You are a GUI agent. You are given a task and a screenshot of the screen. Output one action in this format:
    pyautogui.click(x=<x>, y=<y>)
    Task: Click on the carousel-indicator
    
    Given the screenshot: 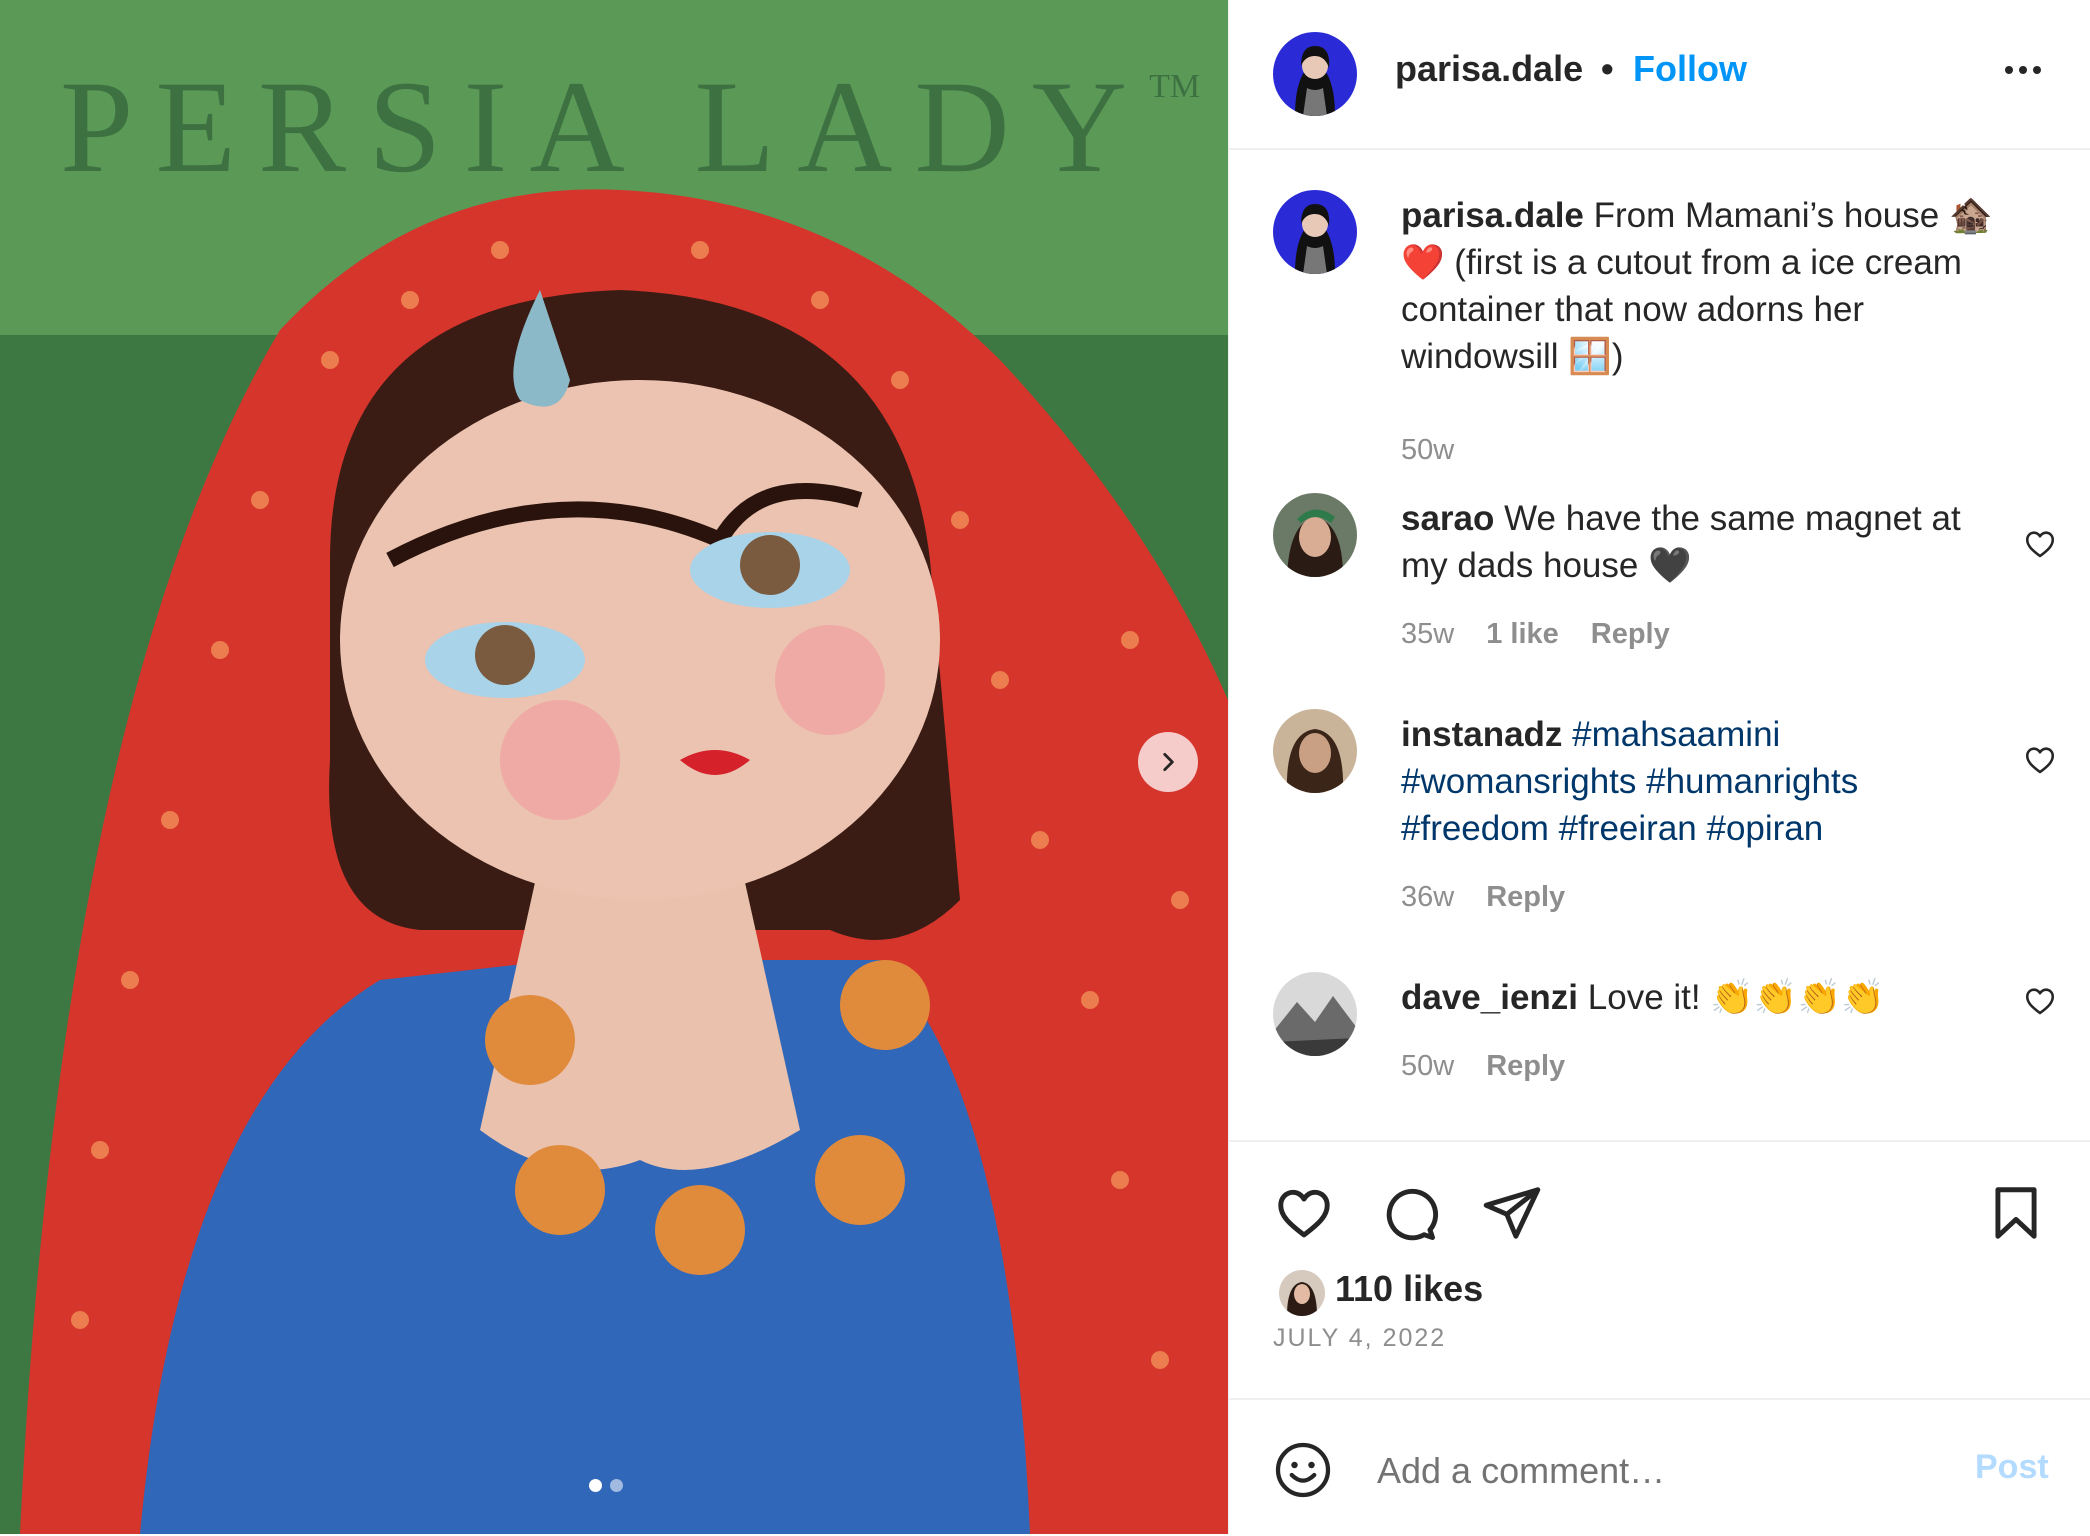 What is the action you would take?
    pyautogui.click(x=606, y=1485)
    